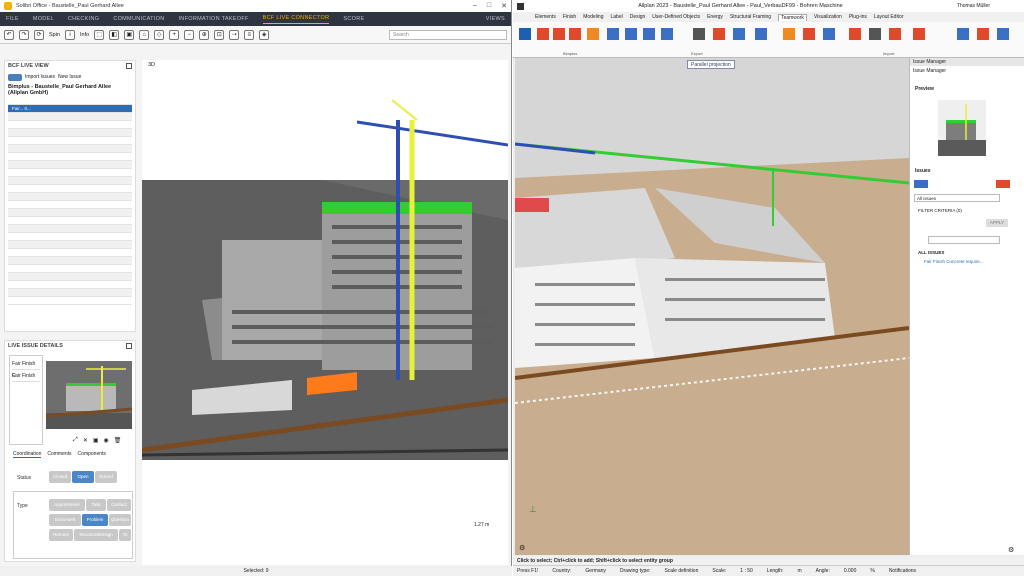 The image size is (1024, 576). I want to click on tab-modeling: Modeling, so click(593, 17).